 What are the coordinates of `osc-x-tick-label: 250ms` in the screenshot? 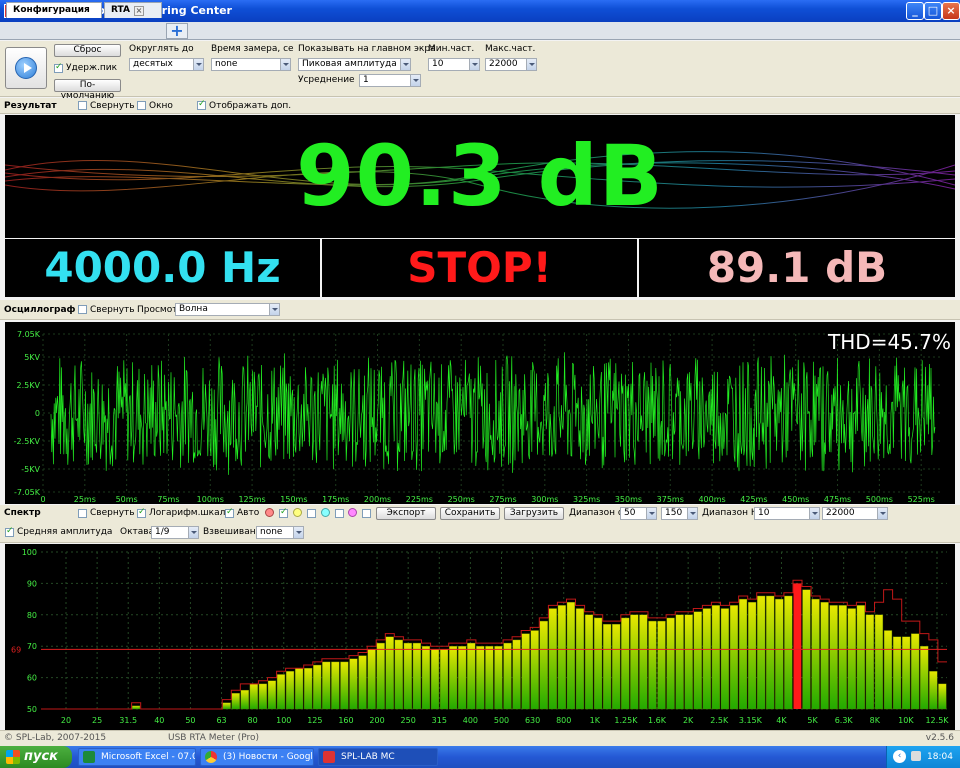 It's located at (461, 499).